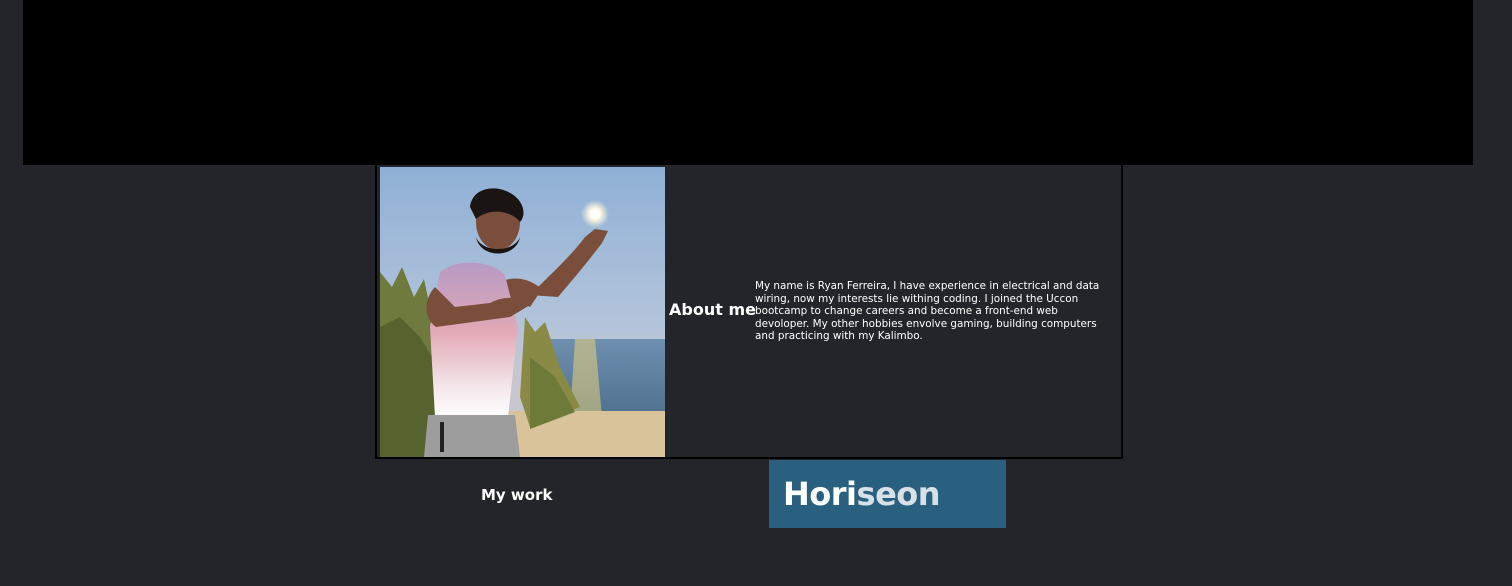  Describe the element at coordinates (712, 309) in the screenshot. I see `about-heading: About me` at that location.